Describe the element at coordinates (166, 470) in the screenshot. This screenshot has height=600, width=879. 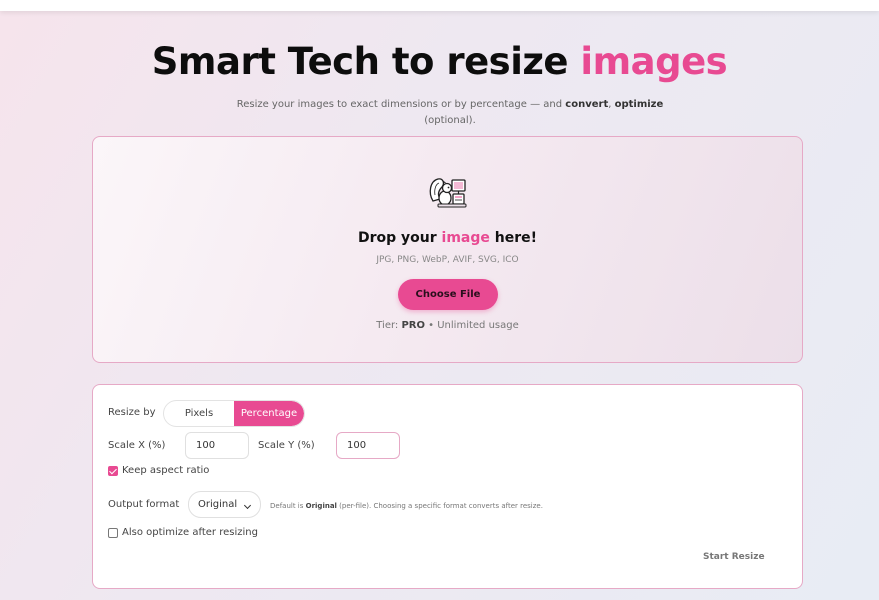
I see `keep-aspect-label: Keep aspect ratio` at that location.